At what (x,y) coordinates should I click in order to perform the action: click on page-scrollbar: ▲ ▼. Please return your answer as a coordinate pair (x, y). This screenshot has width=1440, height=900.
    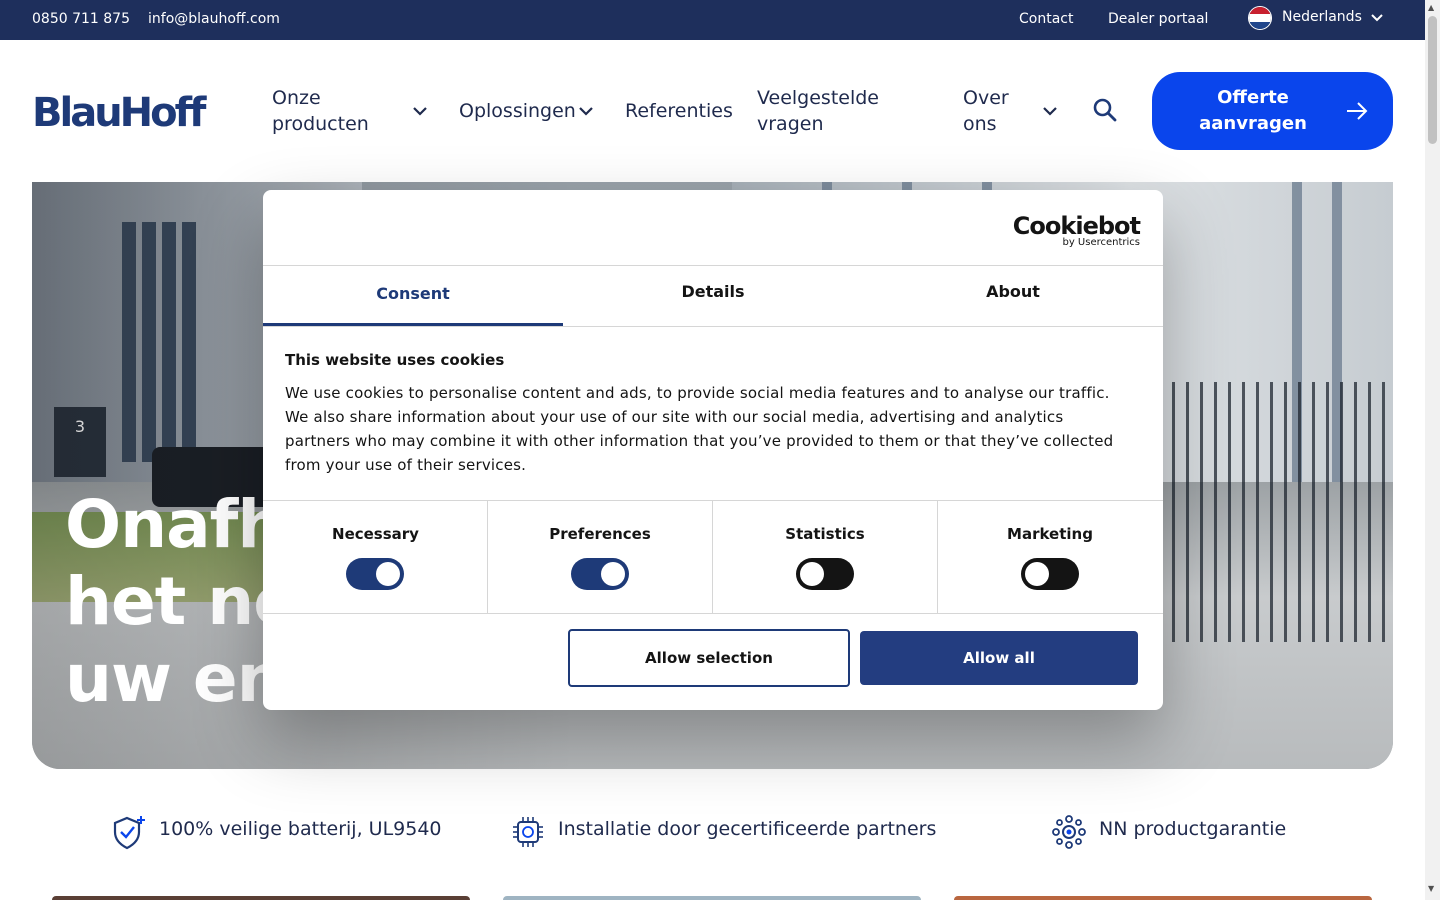
    Looking at the image, I should click on (1432, 450).